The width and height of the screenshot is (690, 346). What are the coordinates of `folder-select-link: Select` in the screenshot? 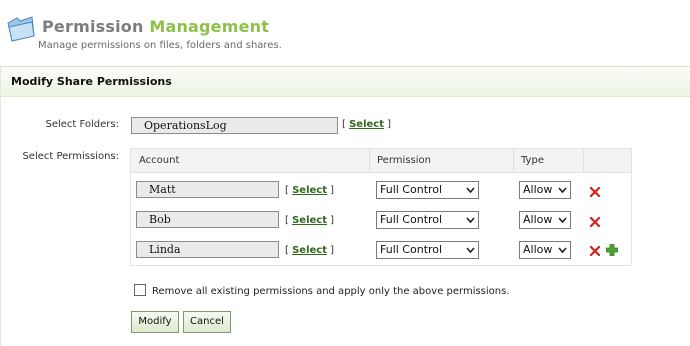 It's located at (366, 124).